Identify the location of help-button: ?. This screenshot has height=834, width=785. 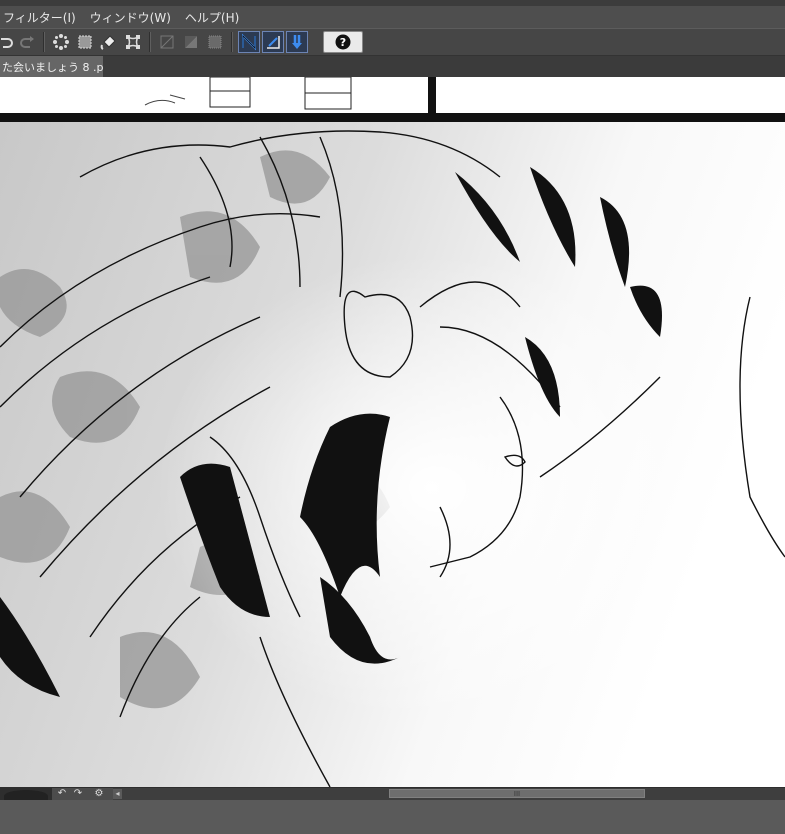
(343, 42).